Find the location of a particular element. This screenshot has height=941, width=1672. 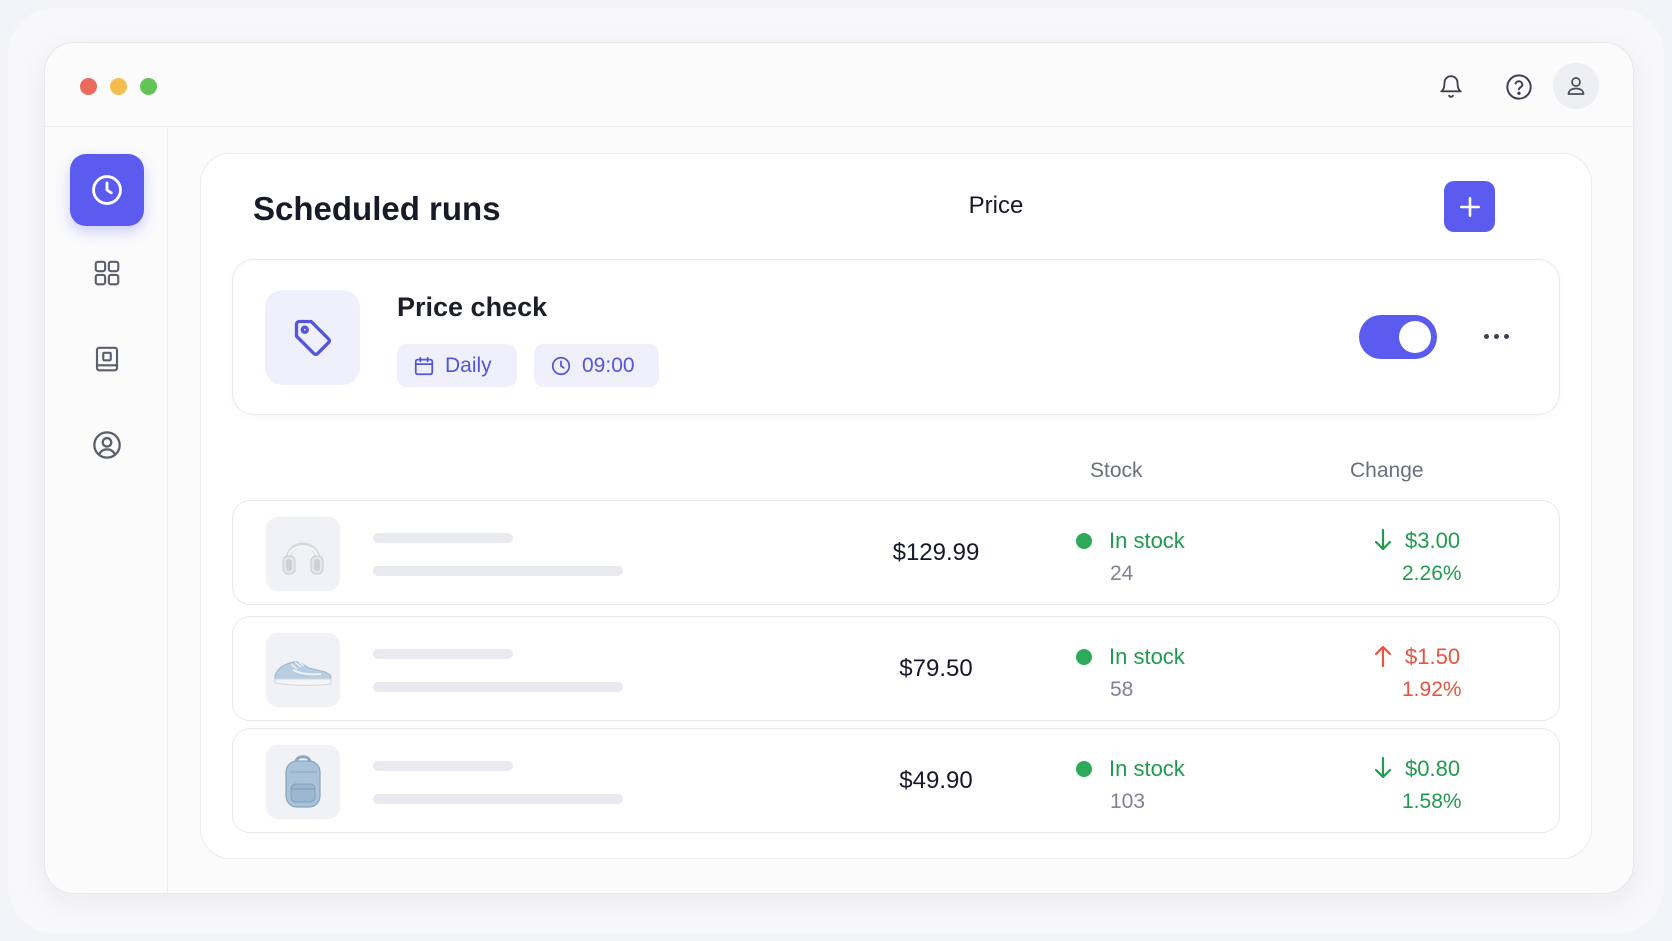

page-title: Scheduled runs is located at coordinates (377, 208).